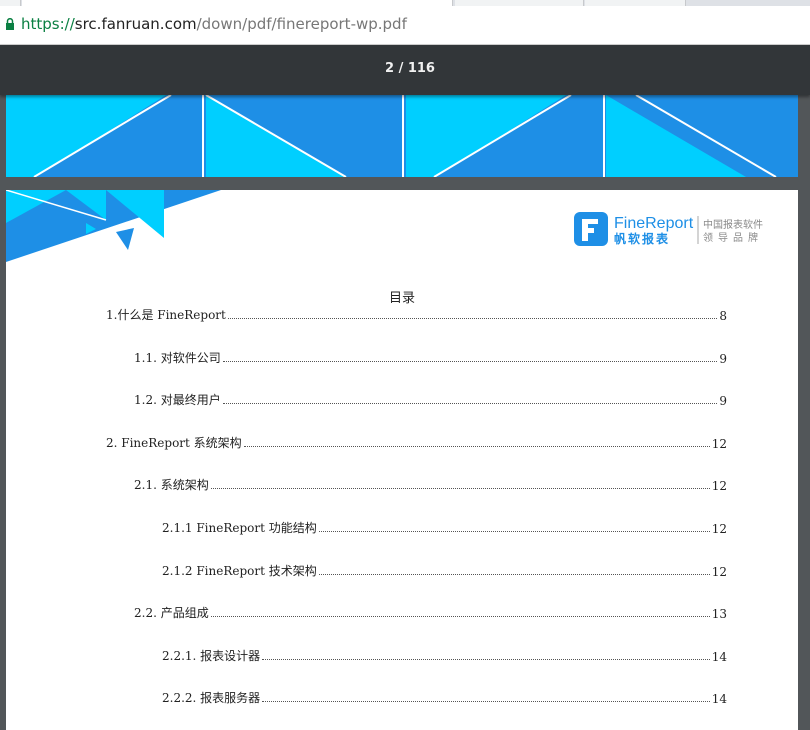 The width and height of the screenshot is (810, 730). What do you see at coordinates (135, 24) in the screenshot?
I see `url-host: src.fanruan.com` at bounding box center [135, 24].